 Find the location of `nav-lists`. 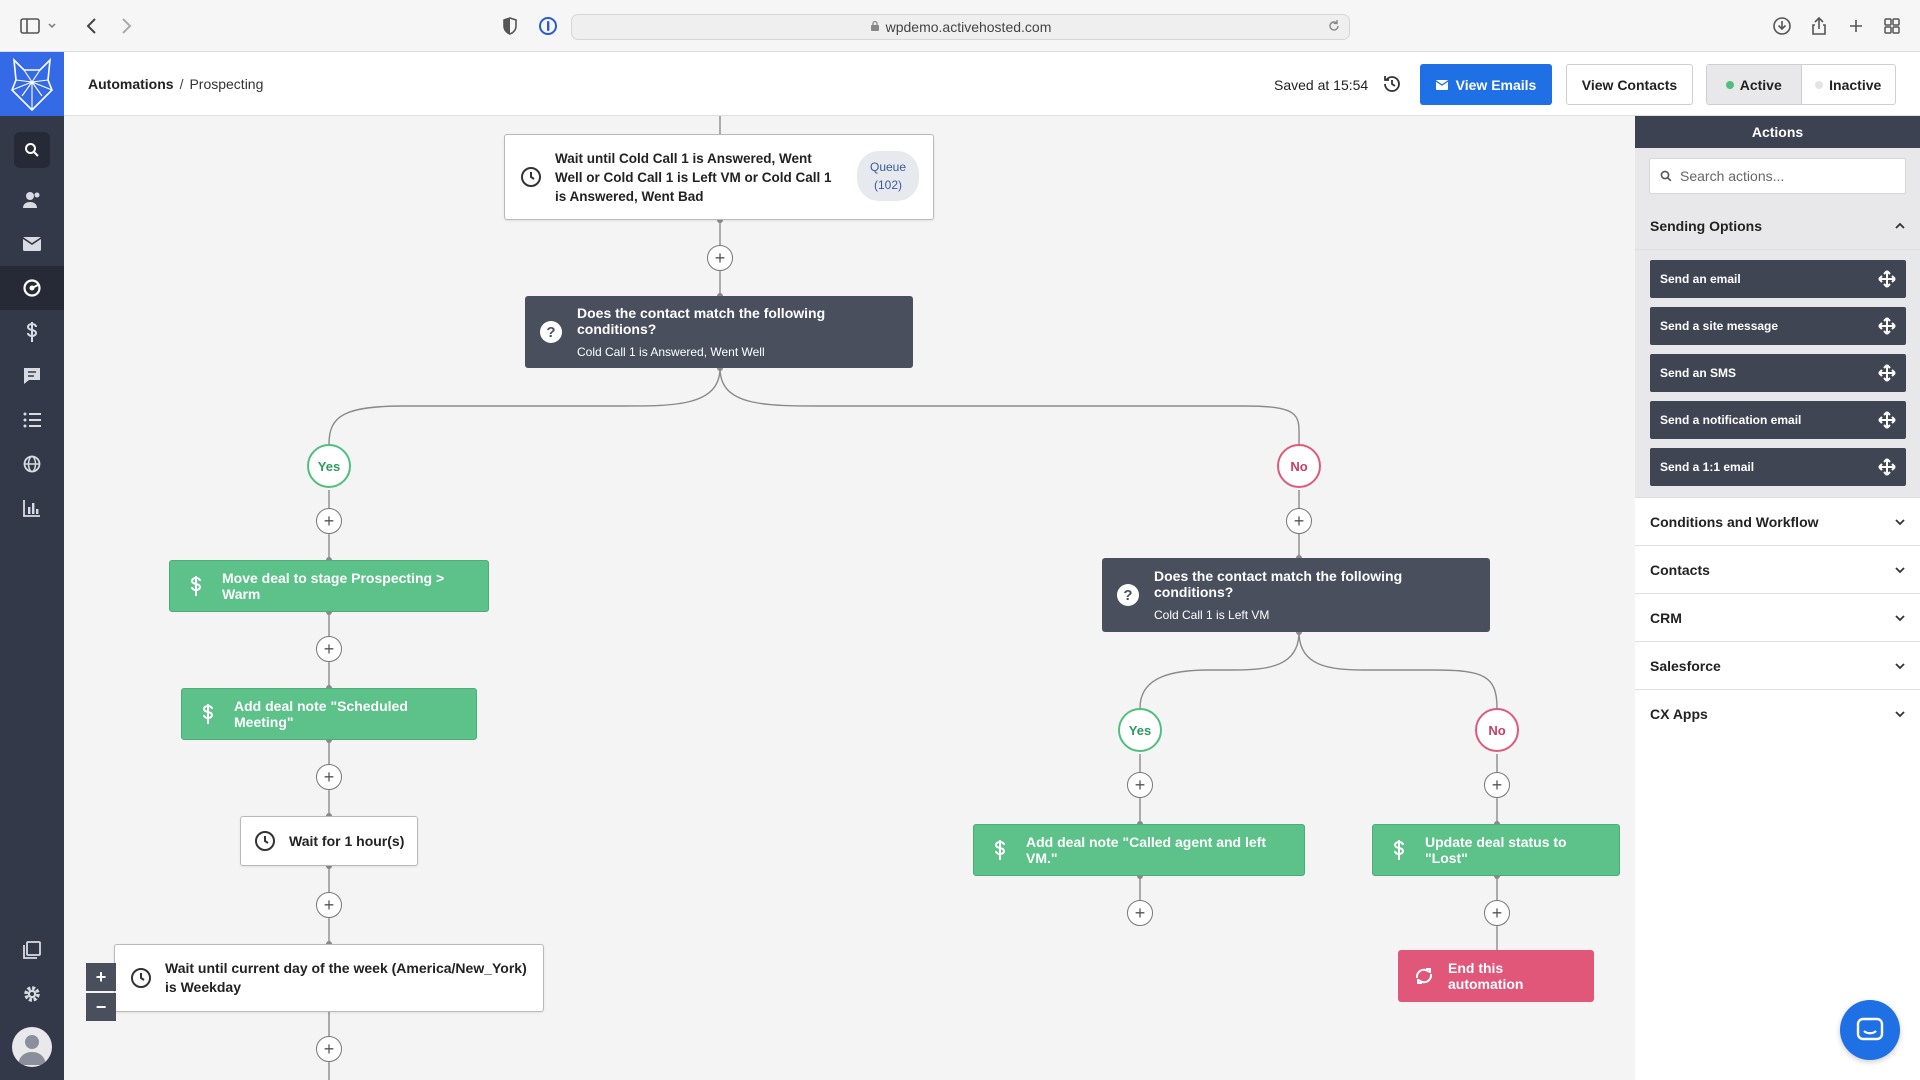

nav-lists is located at coordinates (32, 420).